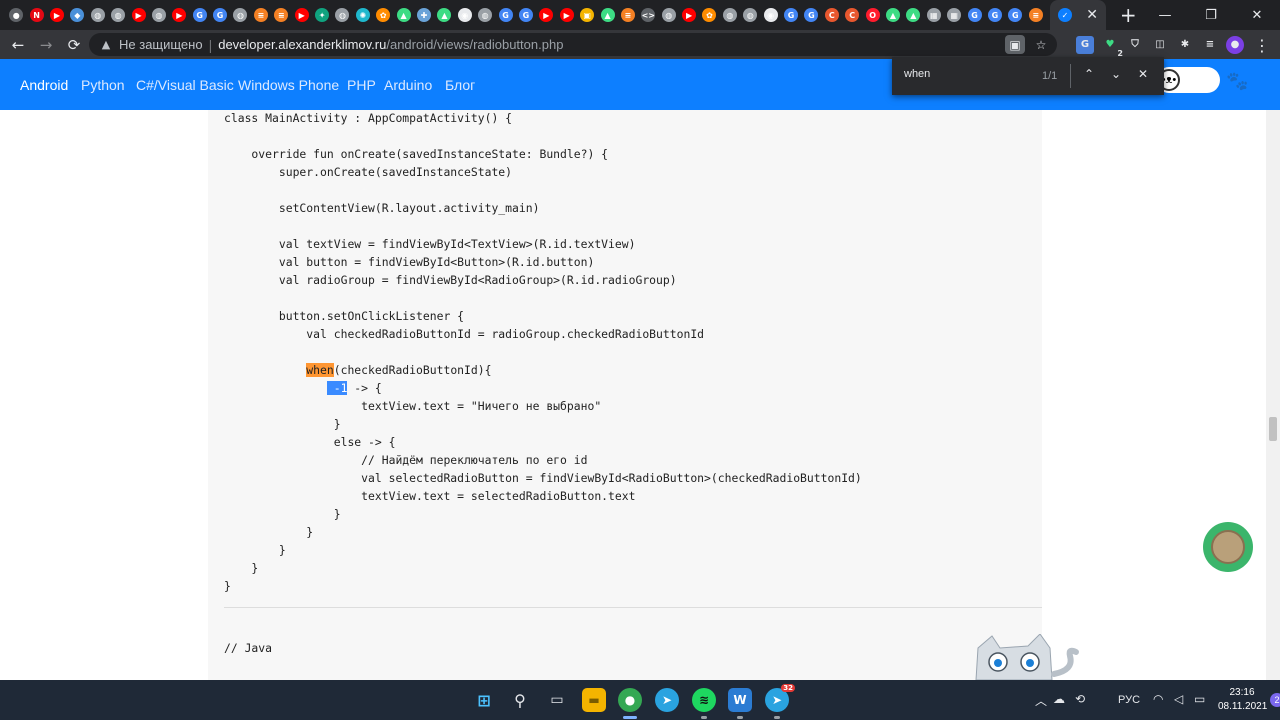 This screenshot has height=720, width=1280. Describe the element at coordinates (1235, 44) in the screenshot. I see `profile-avatar: ●` at that location.